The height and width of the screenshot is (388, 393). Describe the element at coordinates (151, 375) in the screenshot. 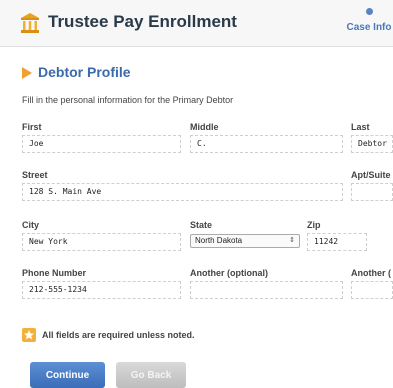

I see `go-back-button: Go Back` at that location.